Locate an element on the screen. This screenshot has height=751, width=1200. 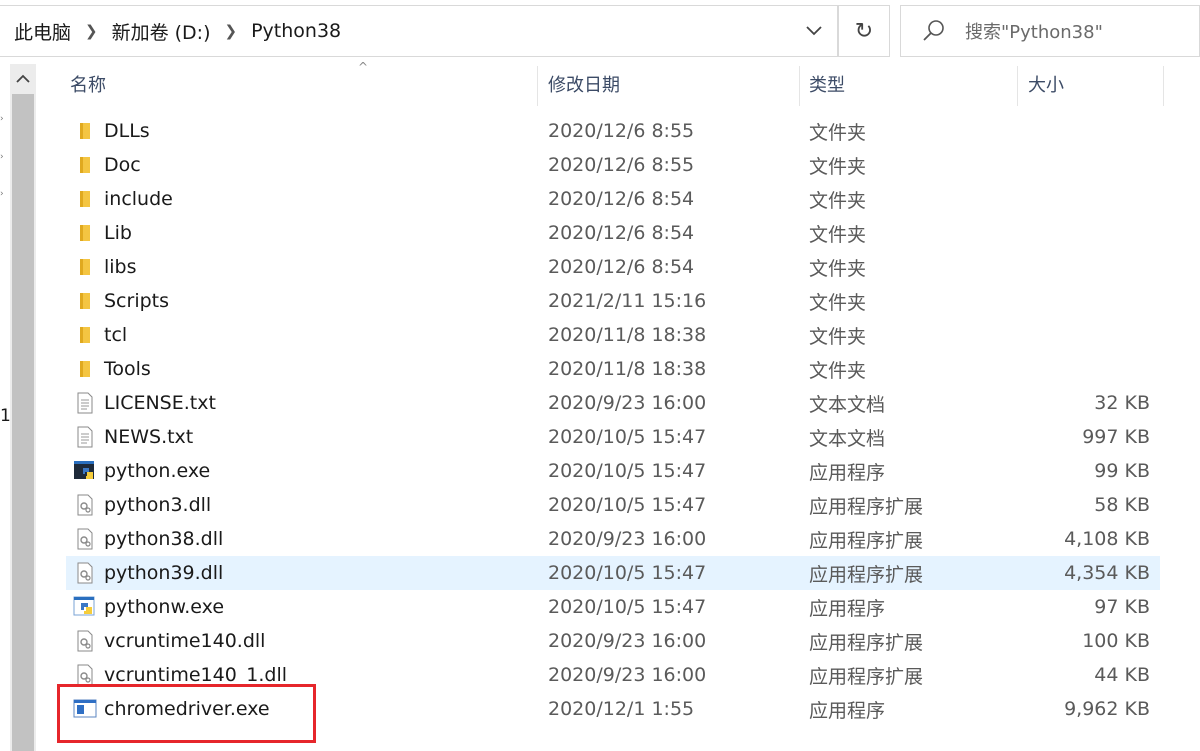
file-size: 4,354 KB is located at coordinates (1107, 573).